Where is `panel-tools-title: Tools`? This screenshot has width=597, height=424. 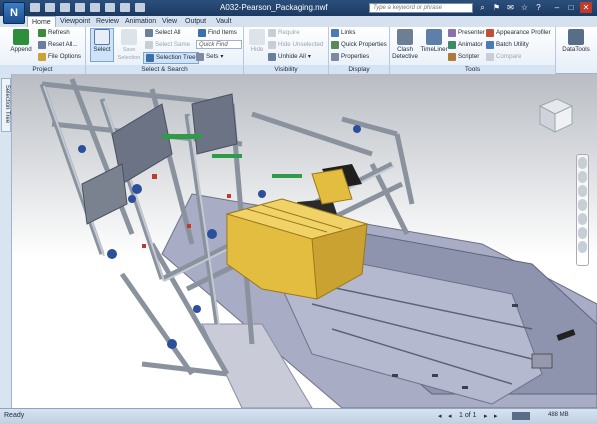
panel-tools-title: Tools is located at coordinates (472, 69).